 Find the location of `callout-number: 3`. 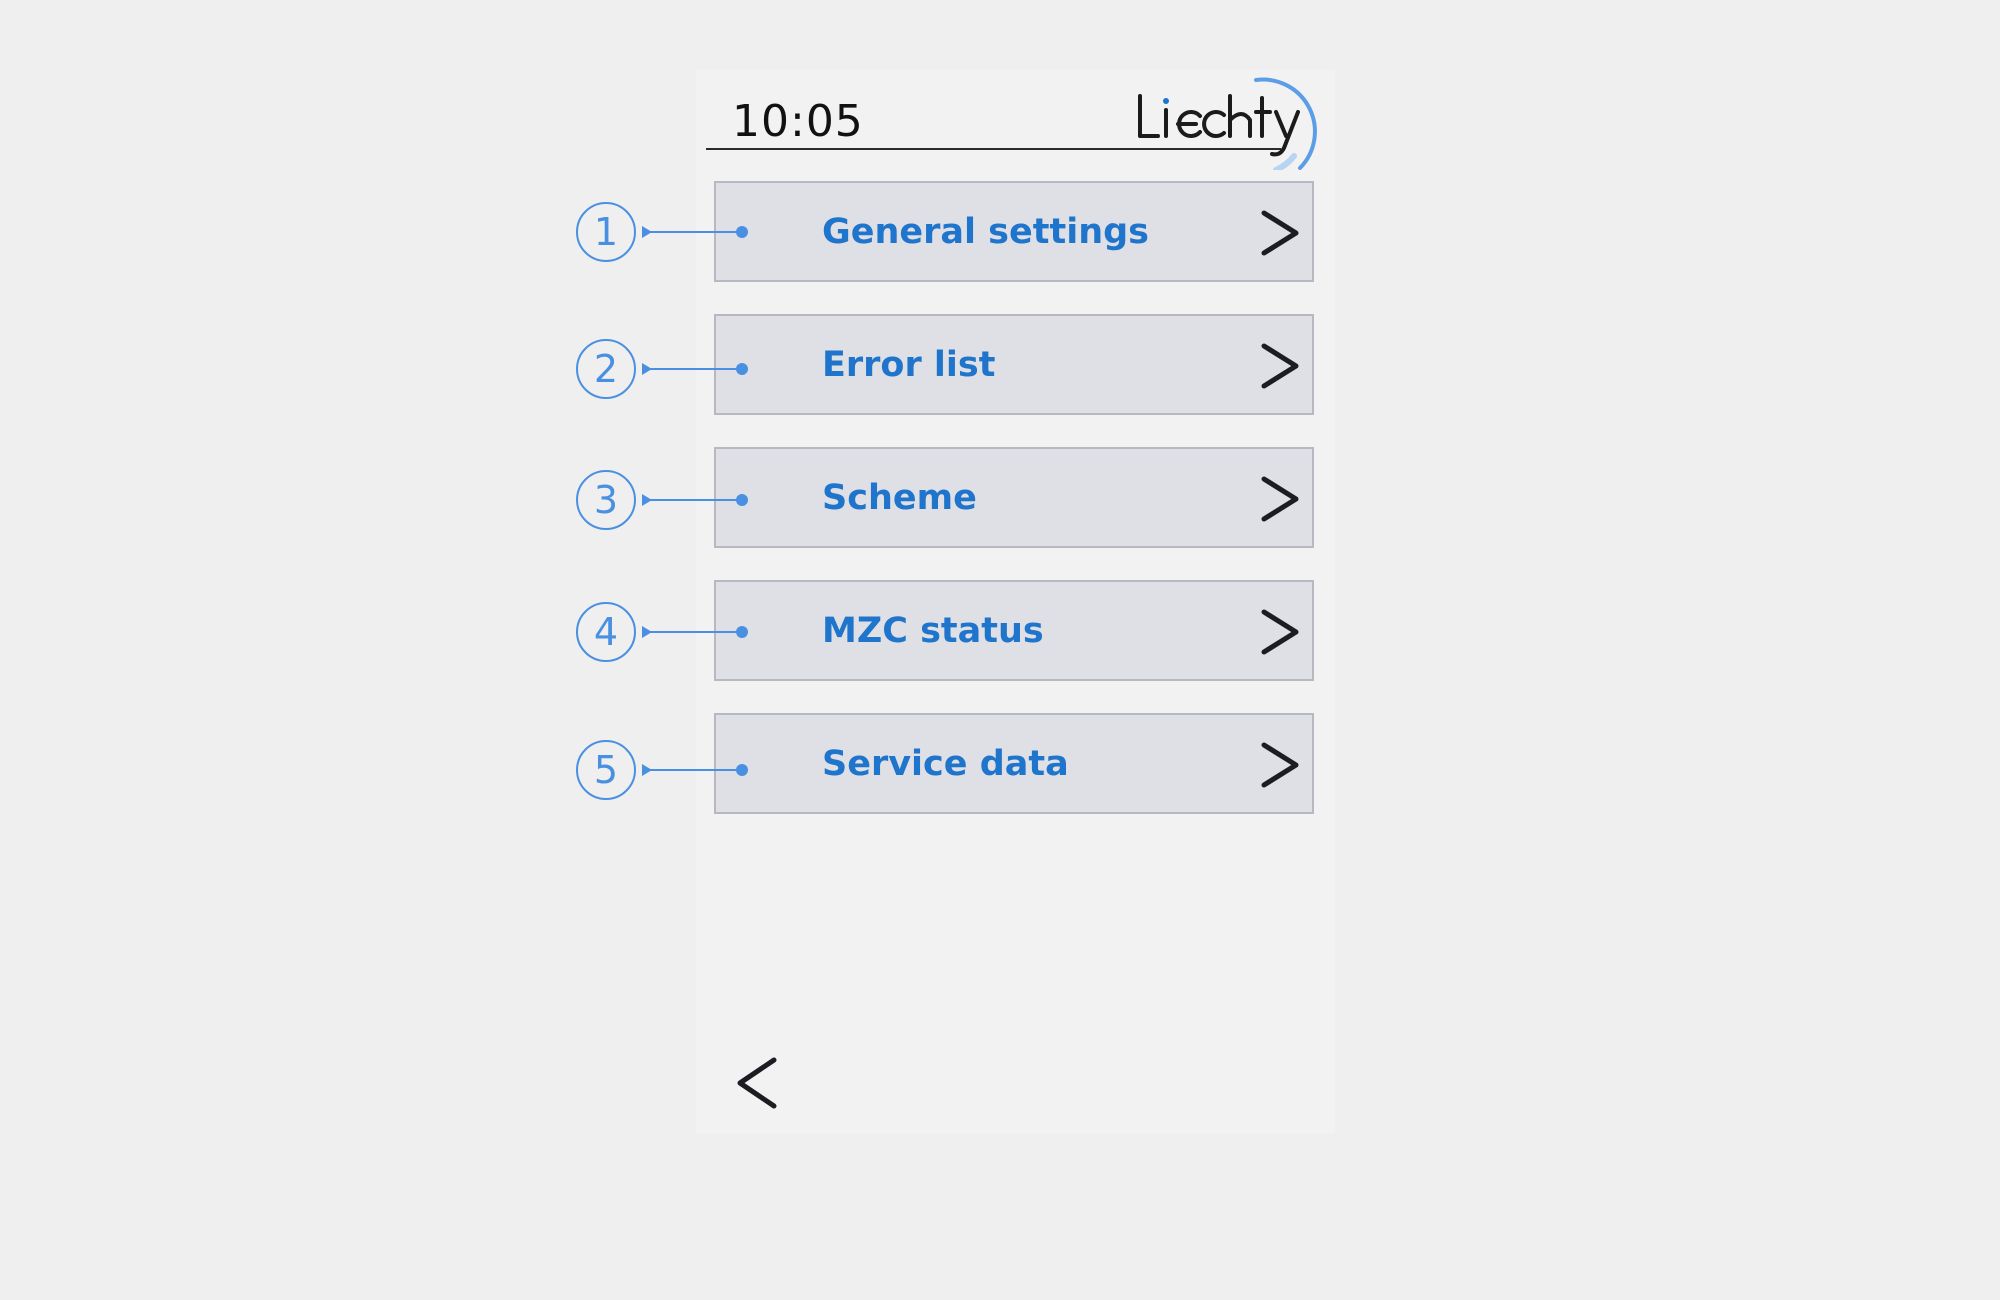

callout-number: 3 is located at coordinates (606, 500).